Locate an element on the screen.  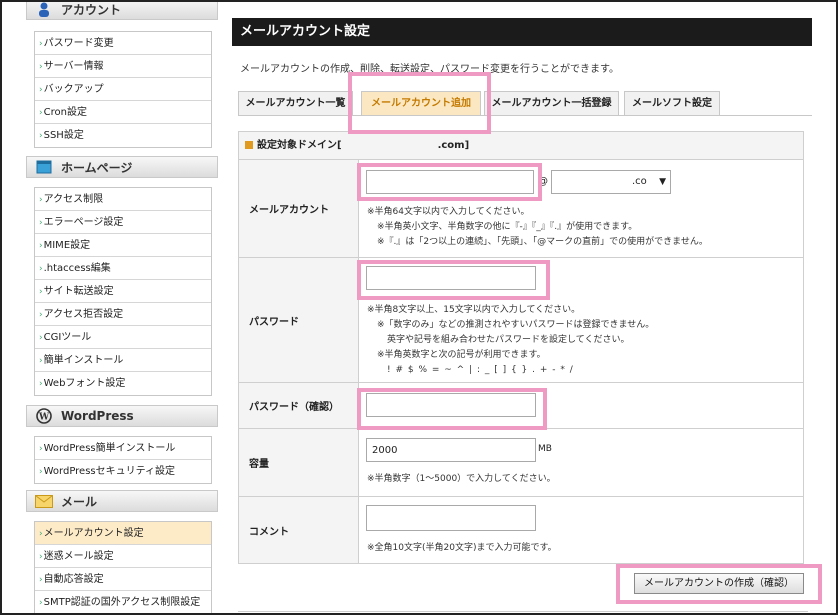
domain-label: 設定対象ドメイン[ is located at coordinates (299, 145).